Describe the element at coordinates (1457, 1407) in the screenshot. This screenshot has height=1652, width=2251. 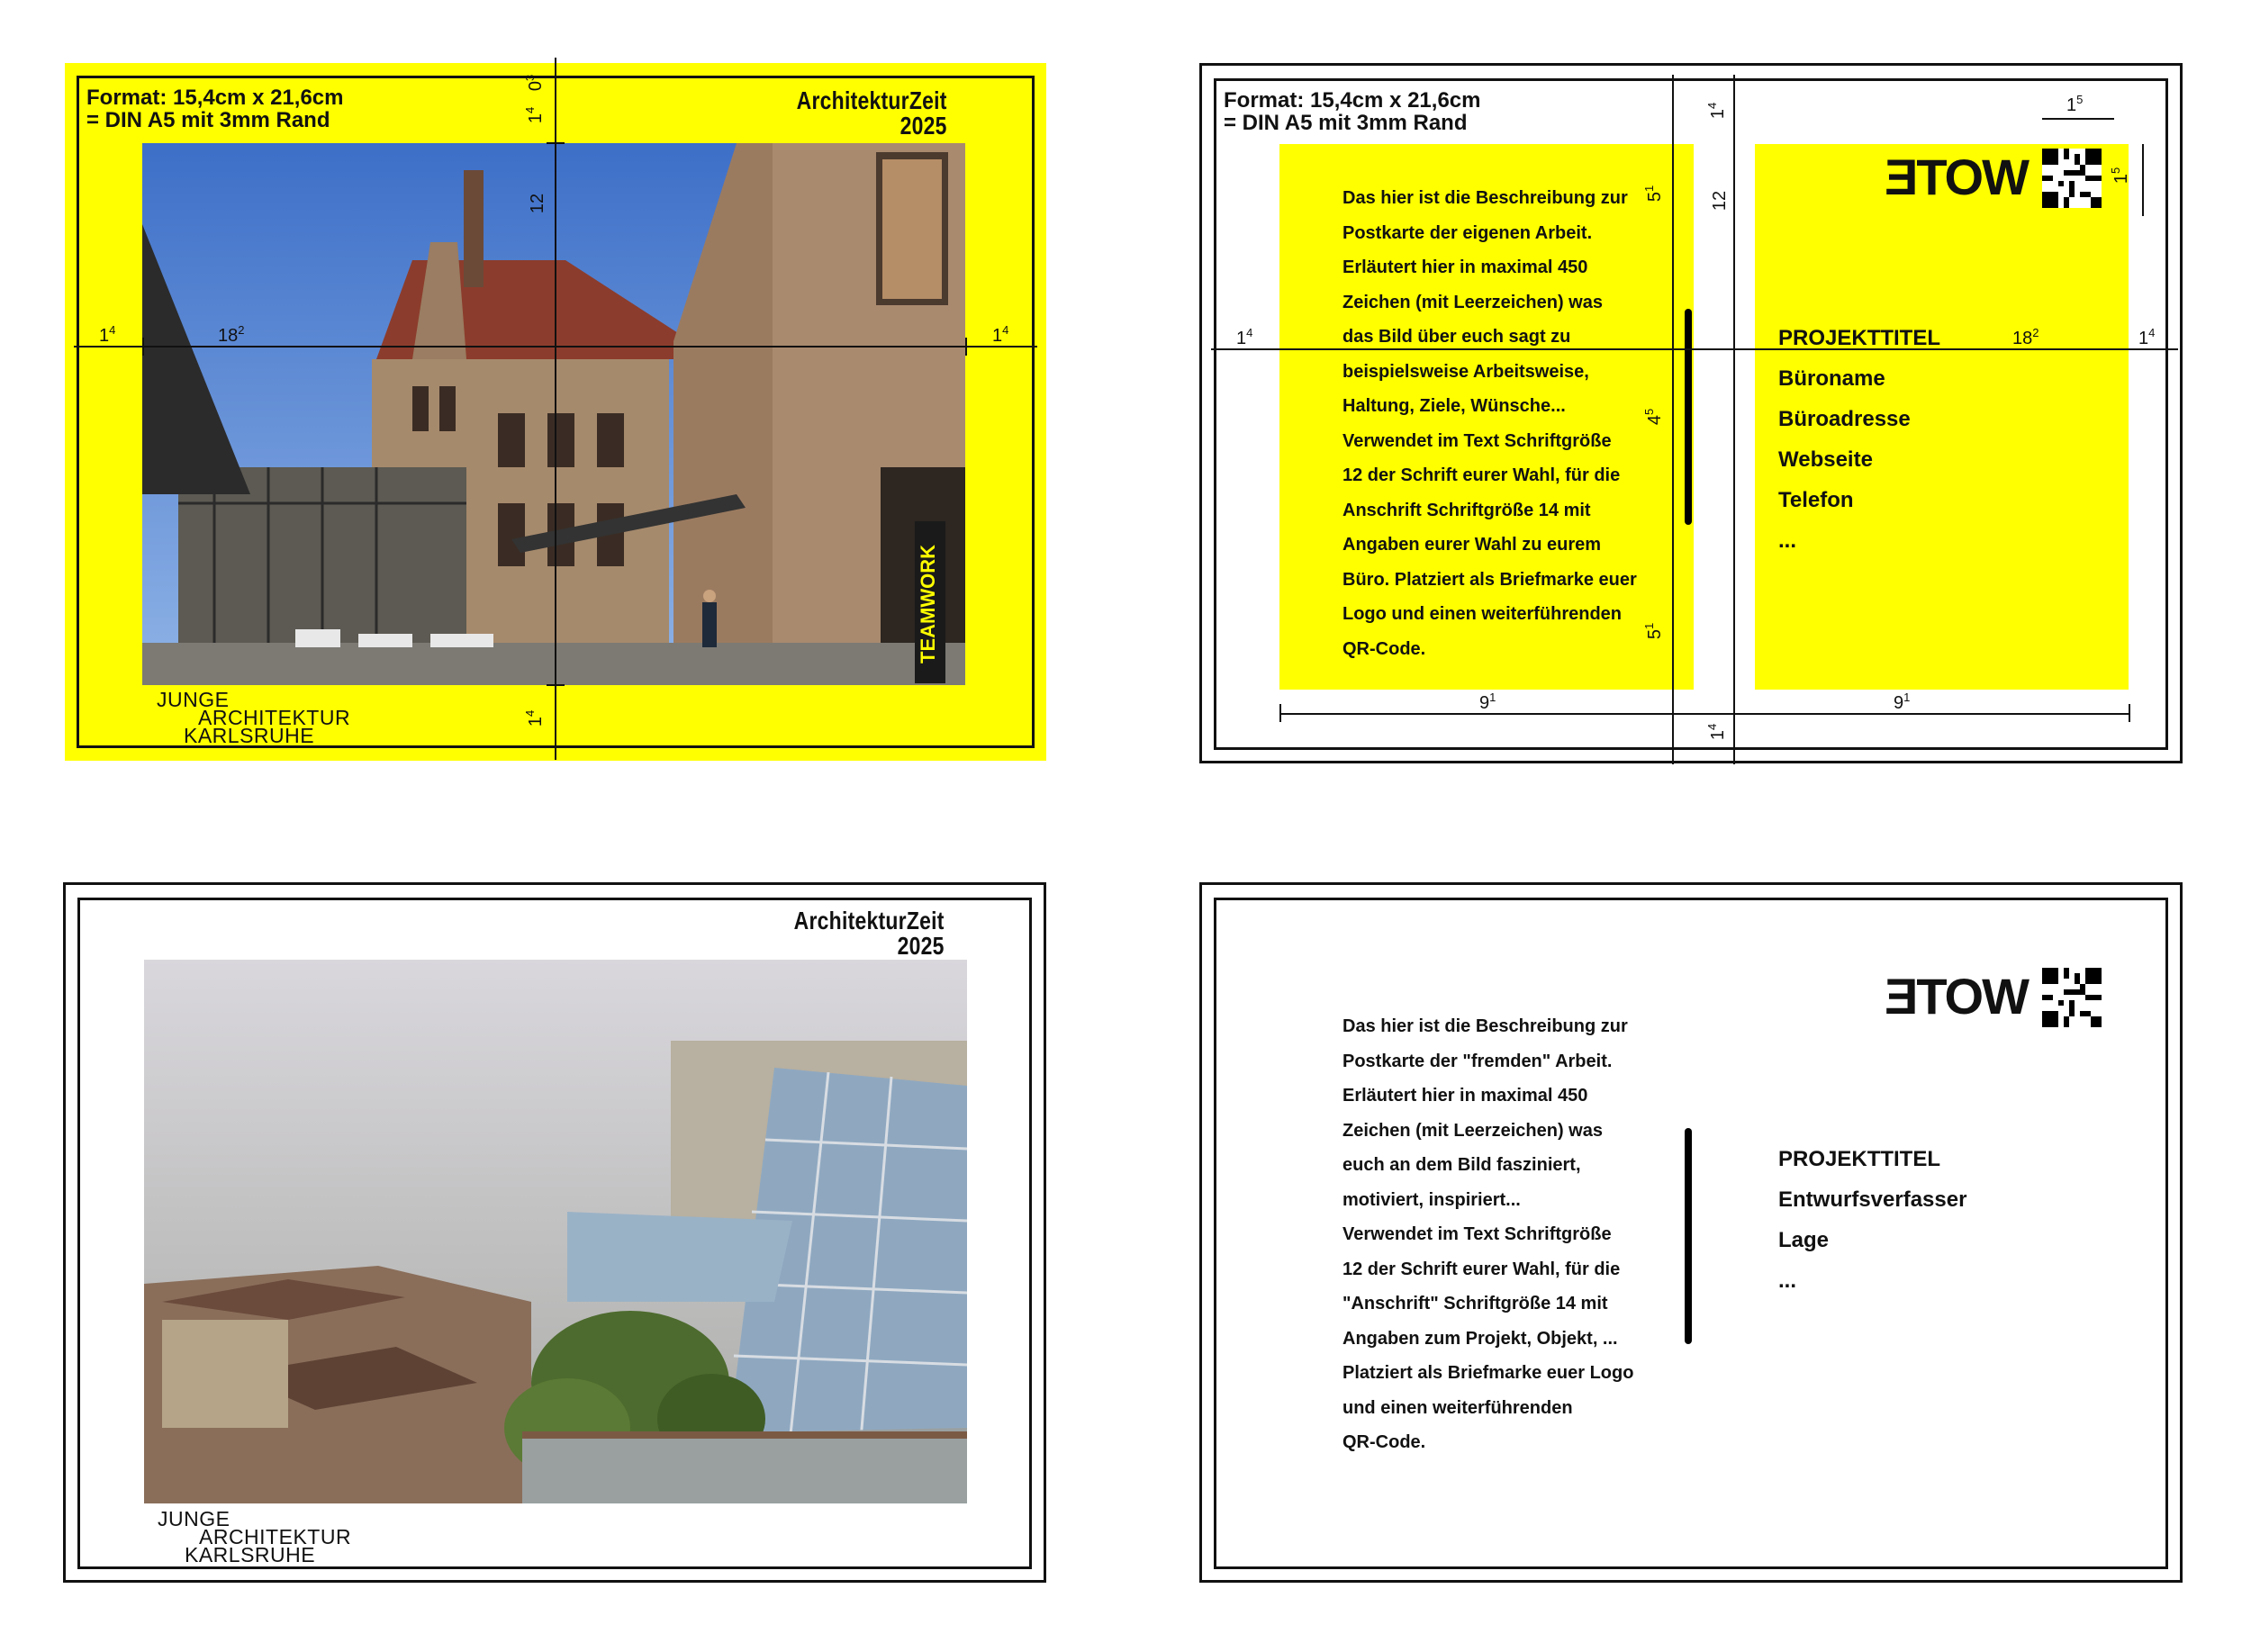
I see `description-line: und einen weiterführenden` at that location.